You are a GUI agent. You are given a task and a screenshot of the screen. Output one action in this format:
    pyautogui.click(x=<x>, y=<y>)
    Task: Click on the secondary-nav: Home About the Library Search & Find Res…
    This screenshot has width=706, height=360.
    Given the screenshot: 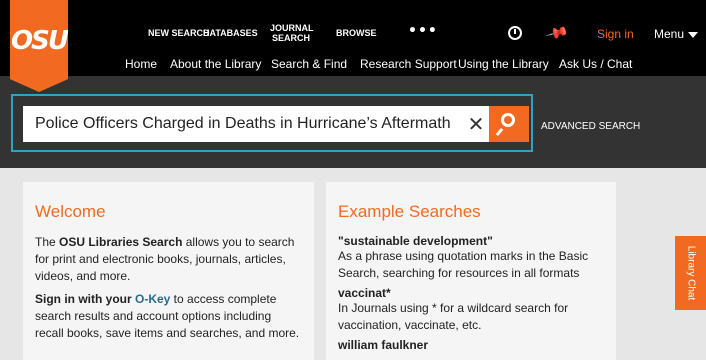 What is the action you would take?
    pyautogui.click(x=353, y=66)
    